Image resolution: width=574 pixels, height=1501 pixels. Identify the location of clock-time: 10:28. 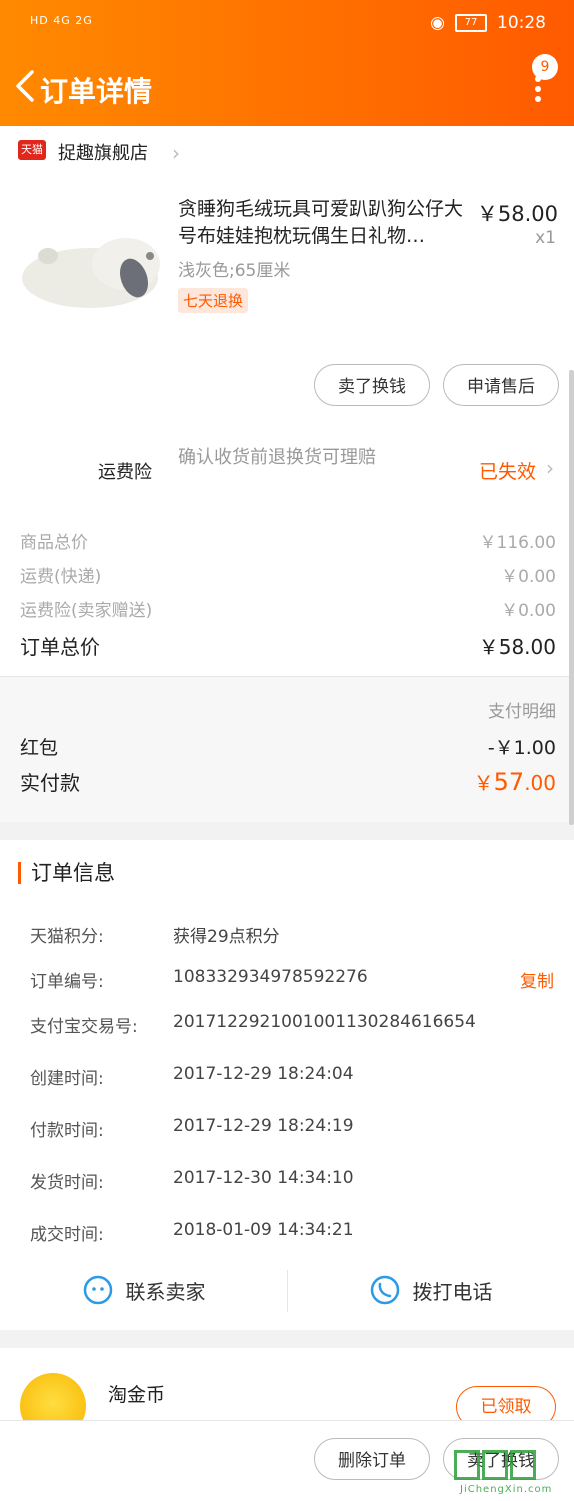
(521, 23).